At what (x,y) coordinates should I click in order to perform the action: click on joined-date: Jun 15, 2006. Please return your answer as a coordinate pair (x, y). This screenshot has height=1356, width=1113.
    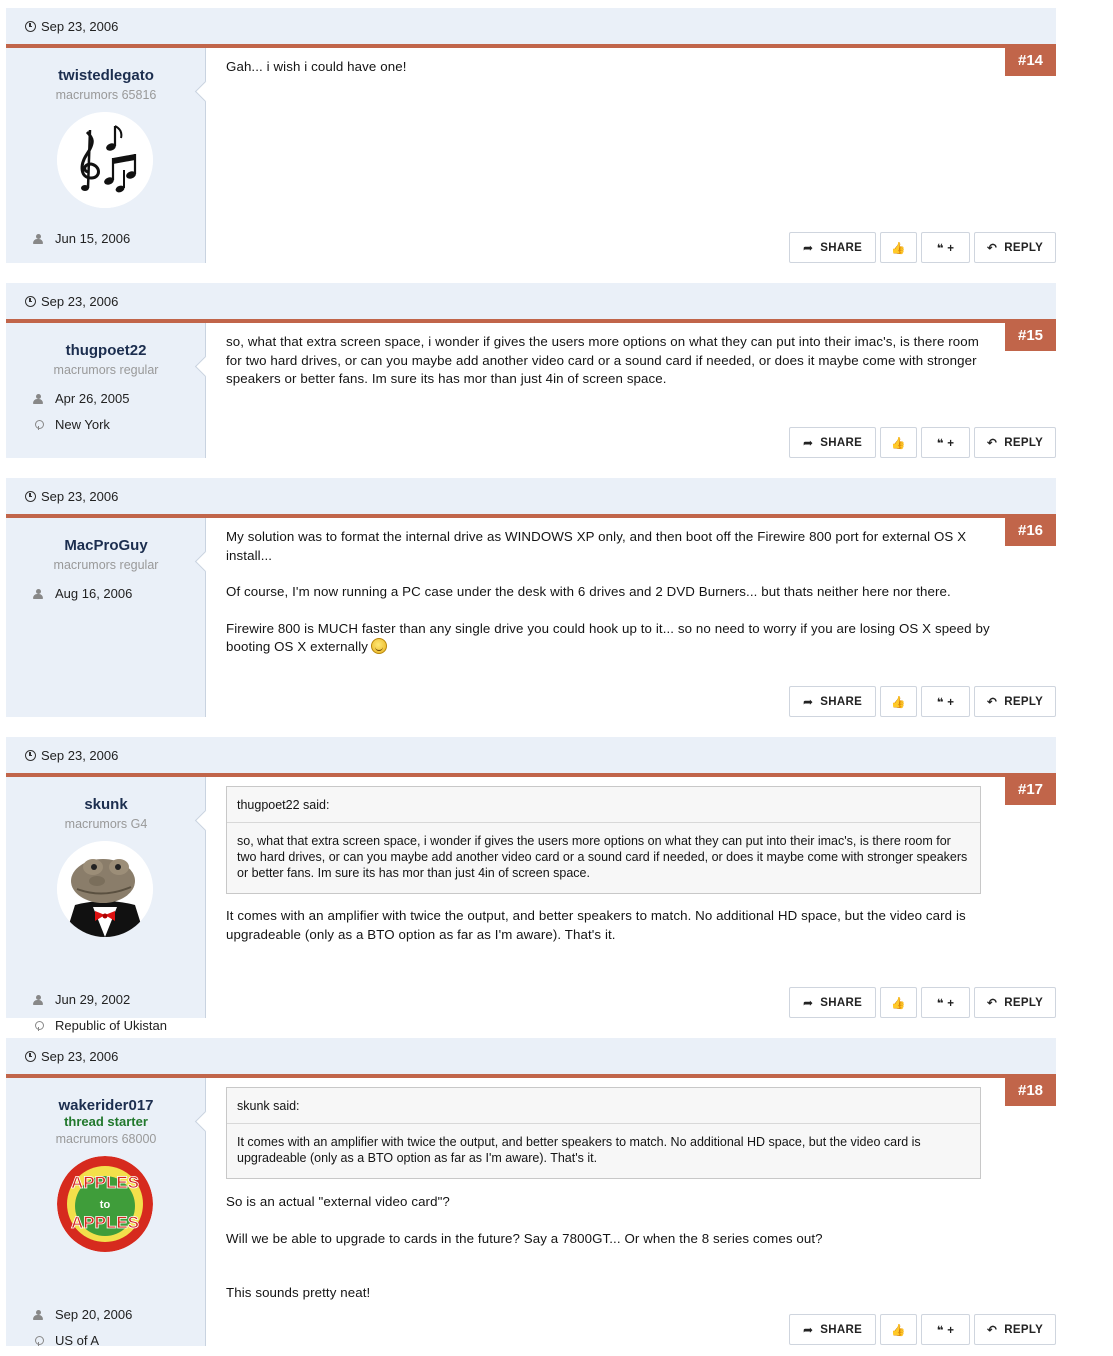
    Looking at the image, I should click on (81, 238).